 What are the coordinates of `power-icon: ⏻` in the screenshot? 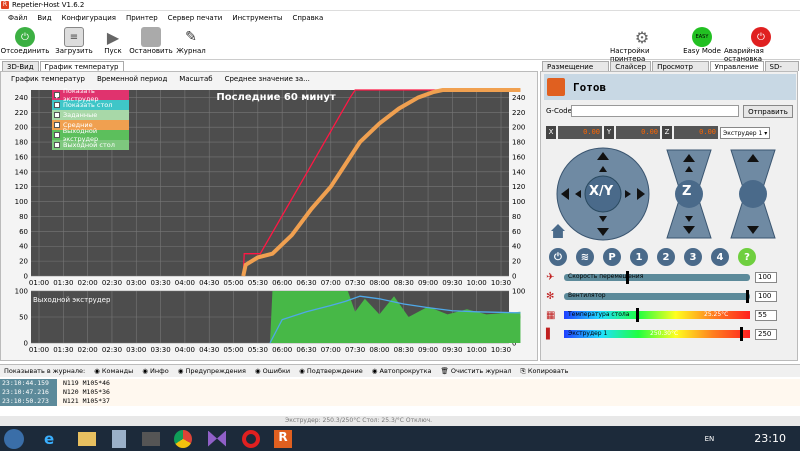 It's located at (25, 37).